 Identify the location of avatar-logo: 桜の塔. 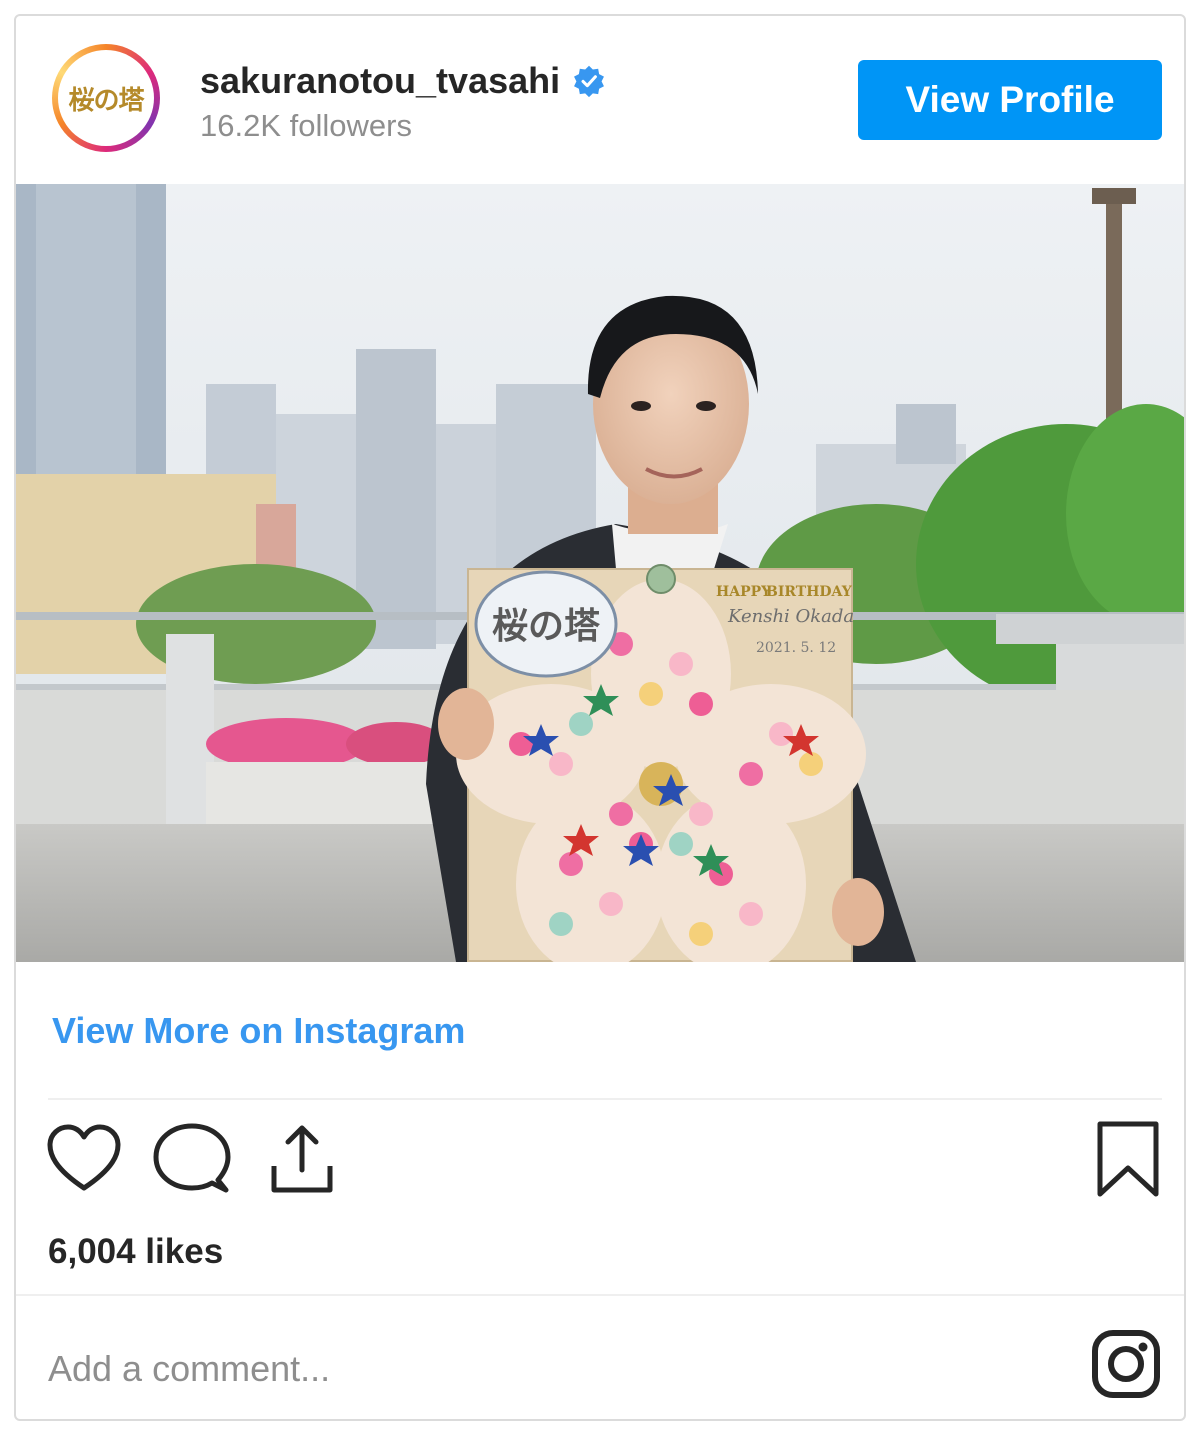
(106, 100).